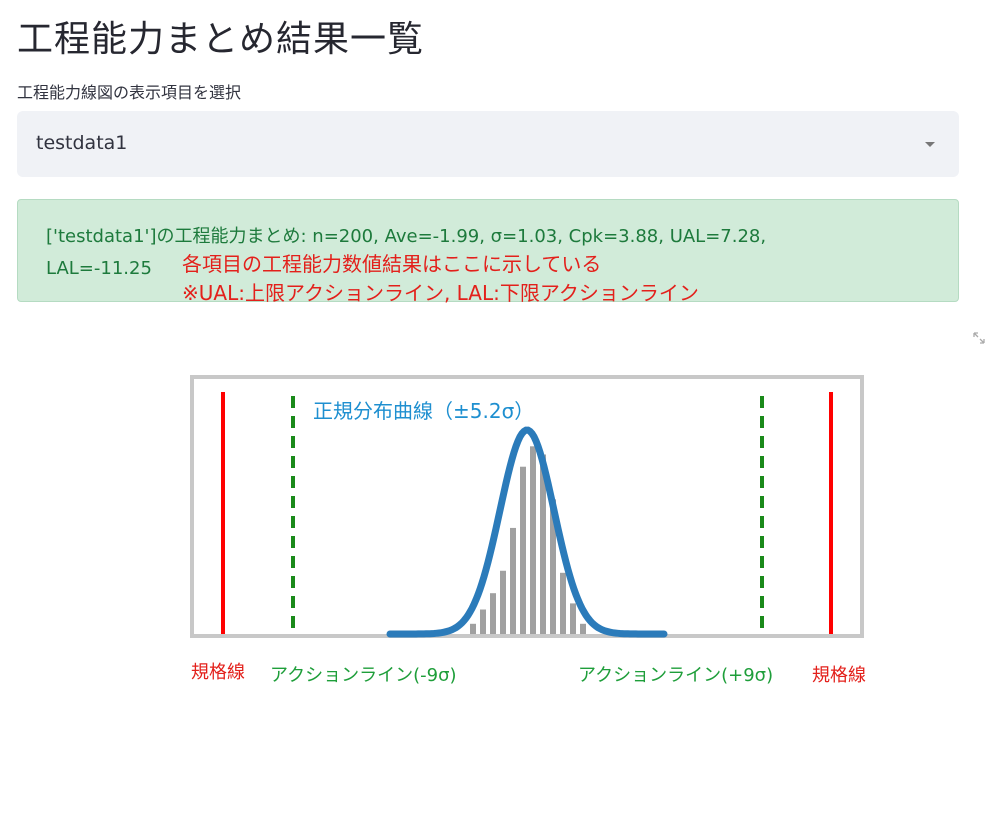 This screenshot has width=987, height=840. What do you see at coordinates (676, 675) in the screenshot?
I see `action-line-label-right: アクションライン(+9σ)` at bounding box center [676, 675].